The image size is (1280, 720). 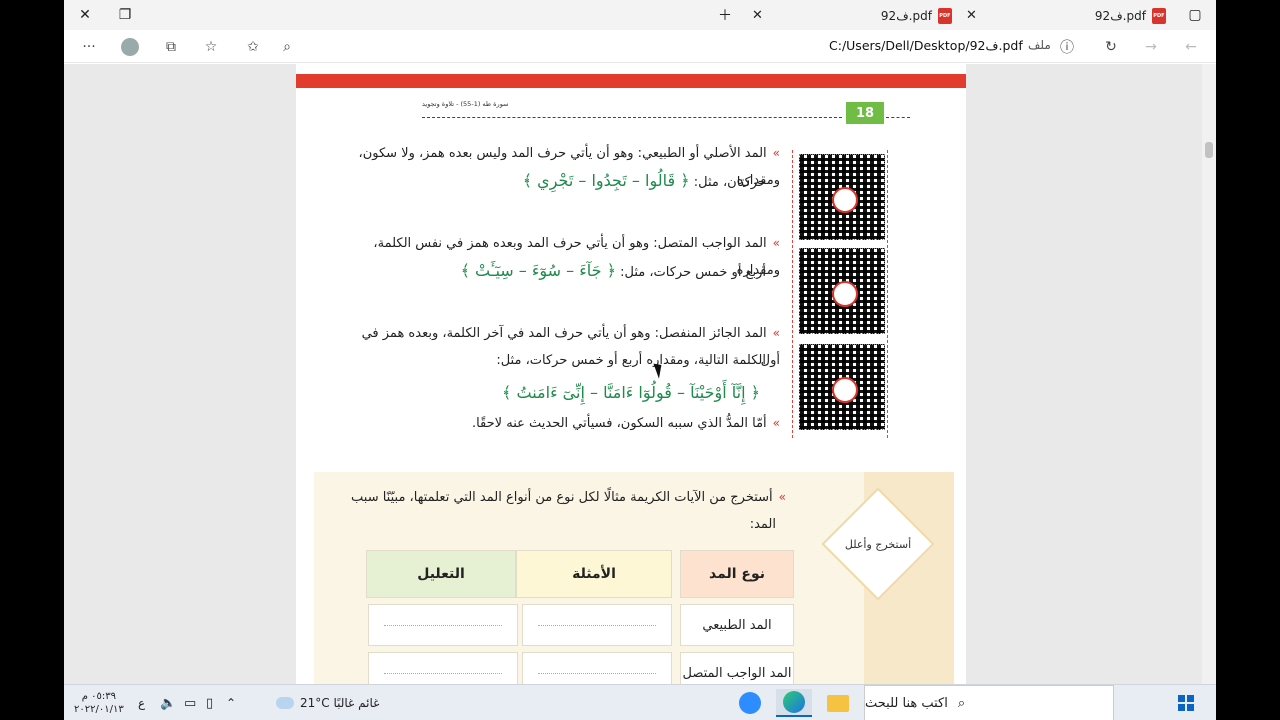 What do you see at coordinates (606, 180) in the screenshot?
I see `quran-examples: ﴿ قَالُوا – تَجِدُوا – تَجْرِي ﴾` at bounding box center [606, 180].